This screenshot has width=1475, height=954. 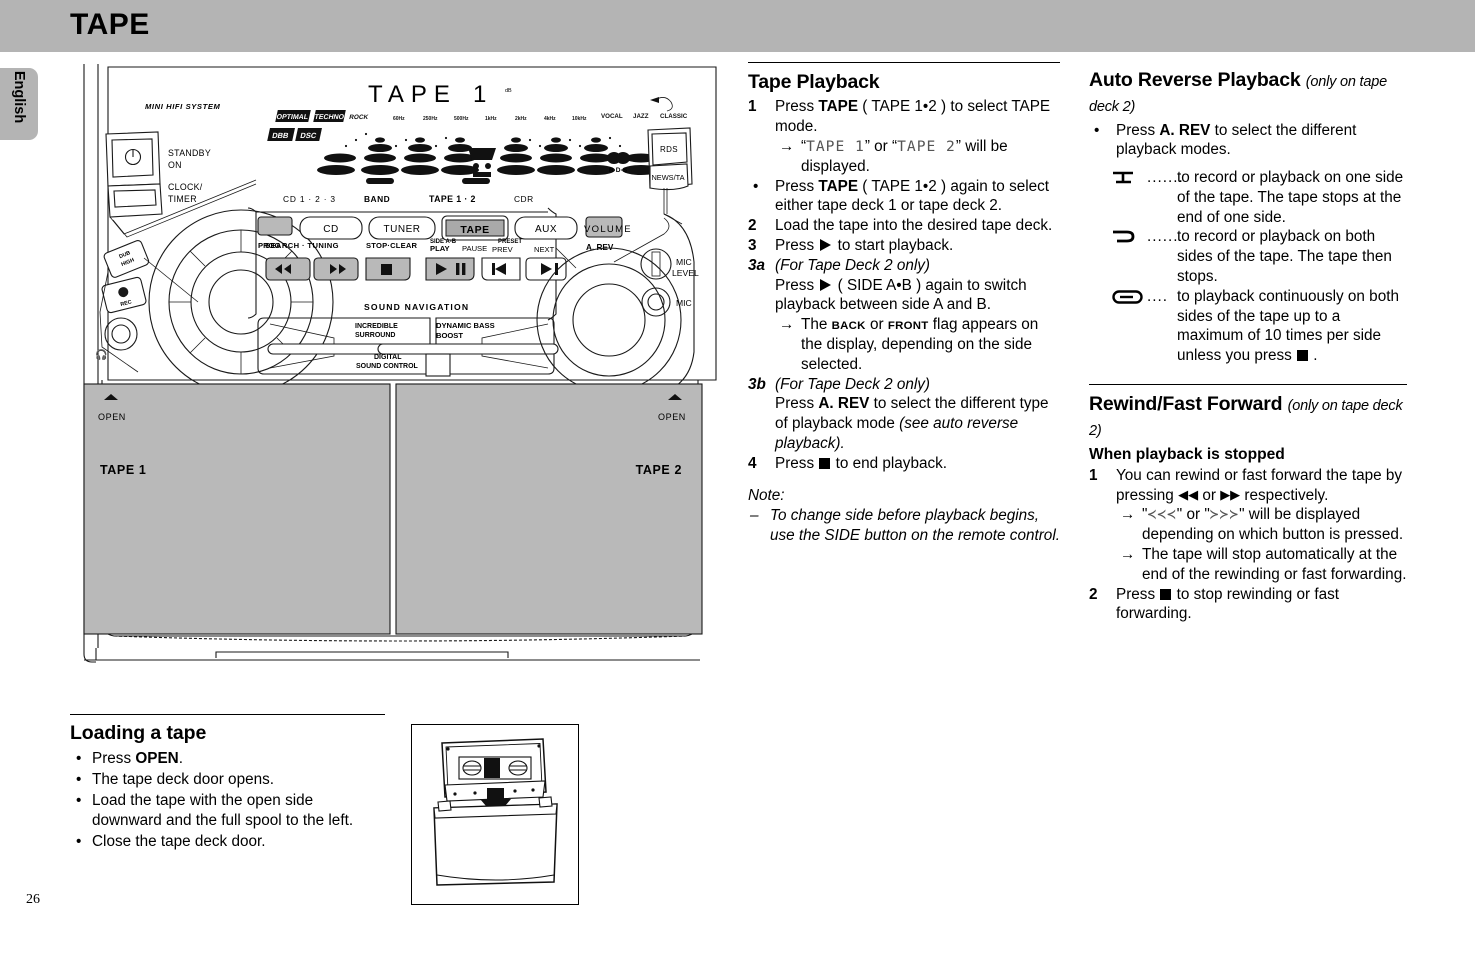 I want to click on rewind-title-main: Rewind/Fast Forward, so click(x=1186, y=404).